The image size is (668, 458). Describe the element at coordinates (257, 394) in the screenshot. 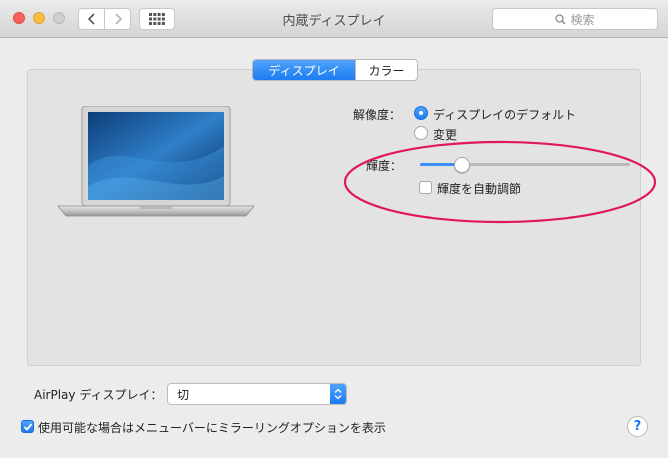

I see `airplay-popup: 切` at that location.